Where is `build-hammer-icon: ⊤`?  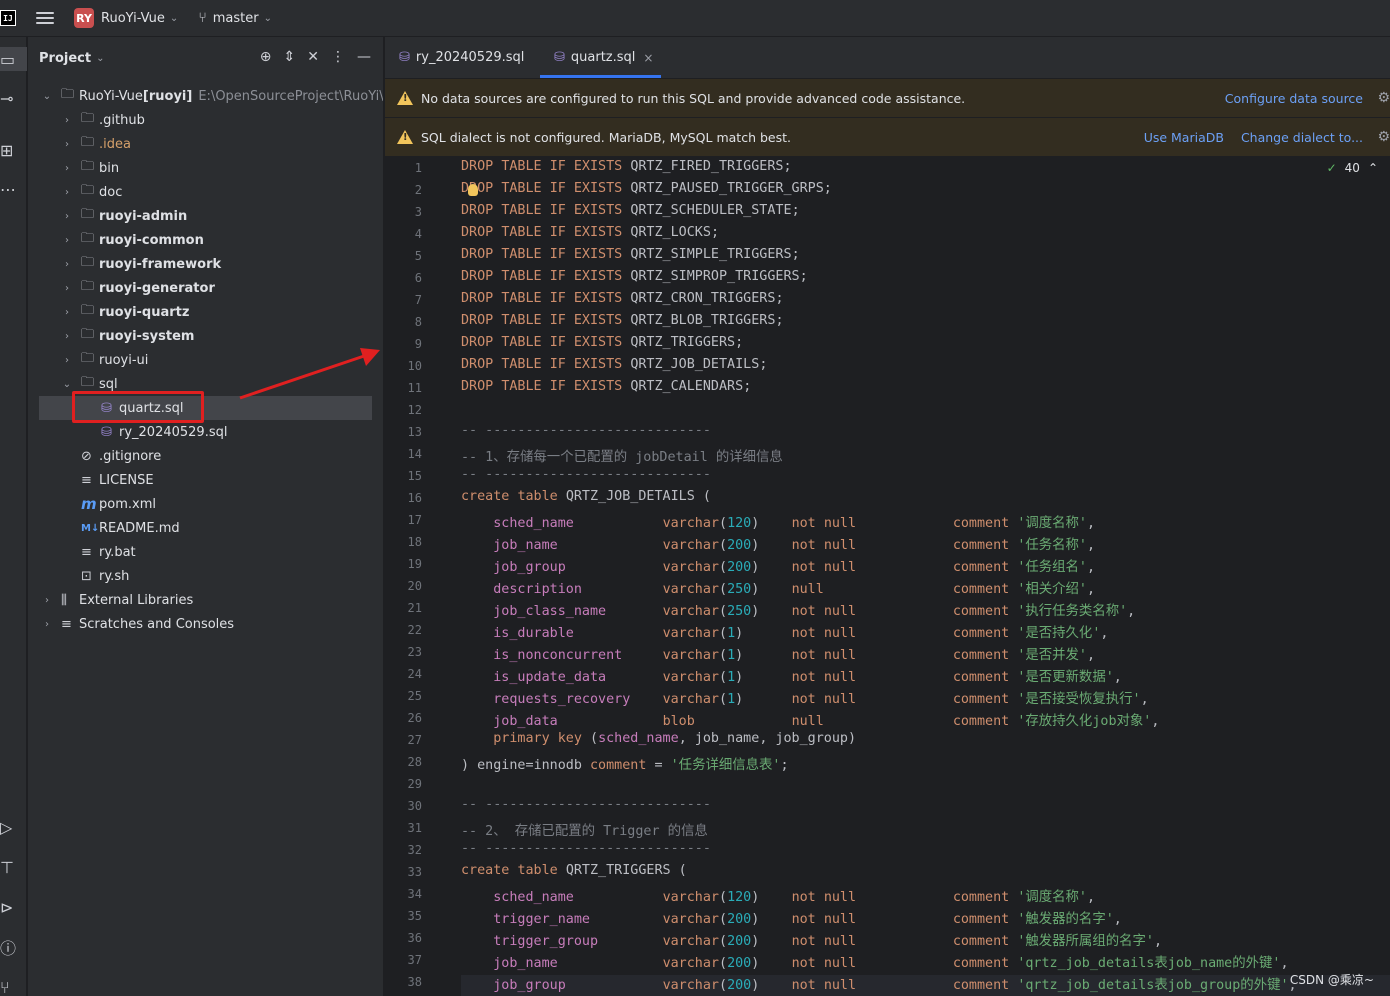
build-hammer-icon: ⊤ is located at coordinates (13, 867).